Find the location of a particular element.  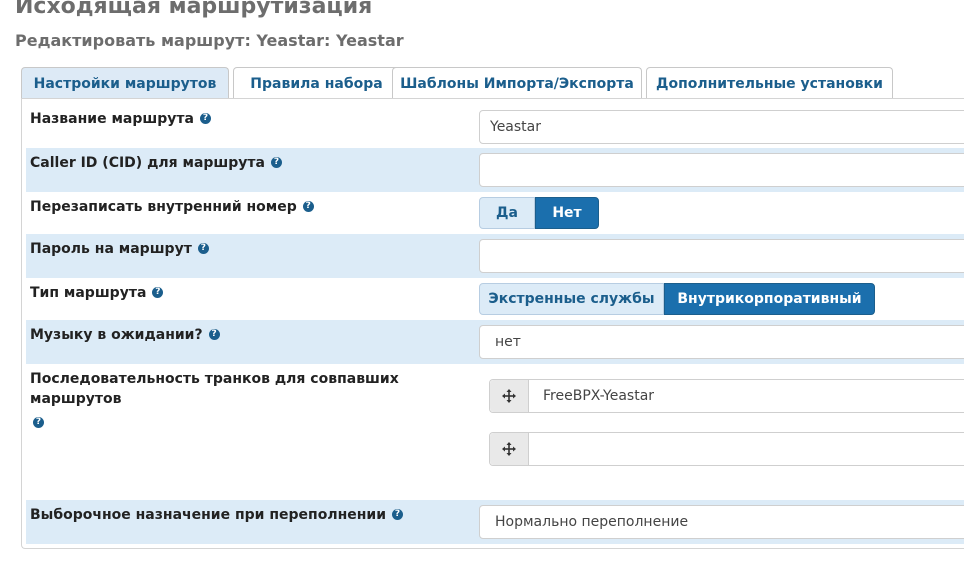

trunk-name is located at coordinates (536, 449).